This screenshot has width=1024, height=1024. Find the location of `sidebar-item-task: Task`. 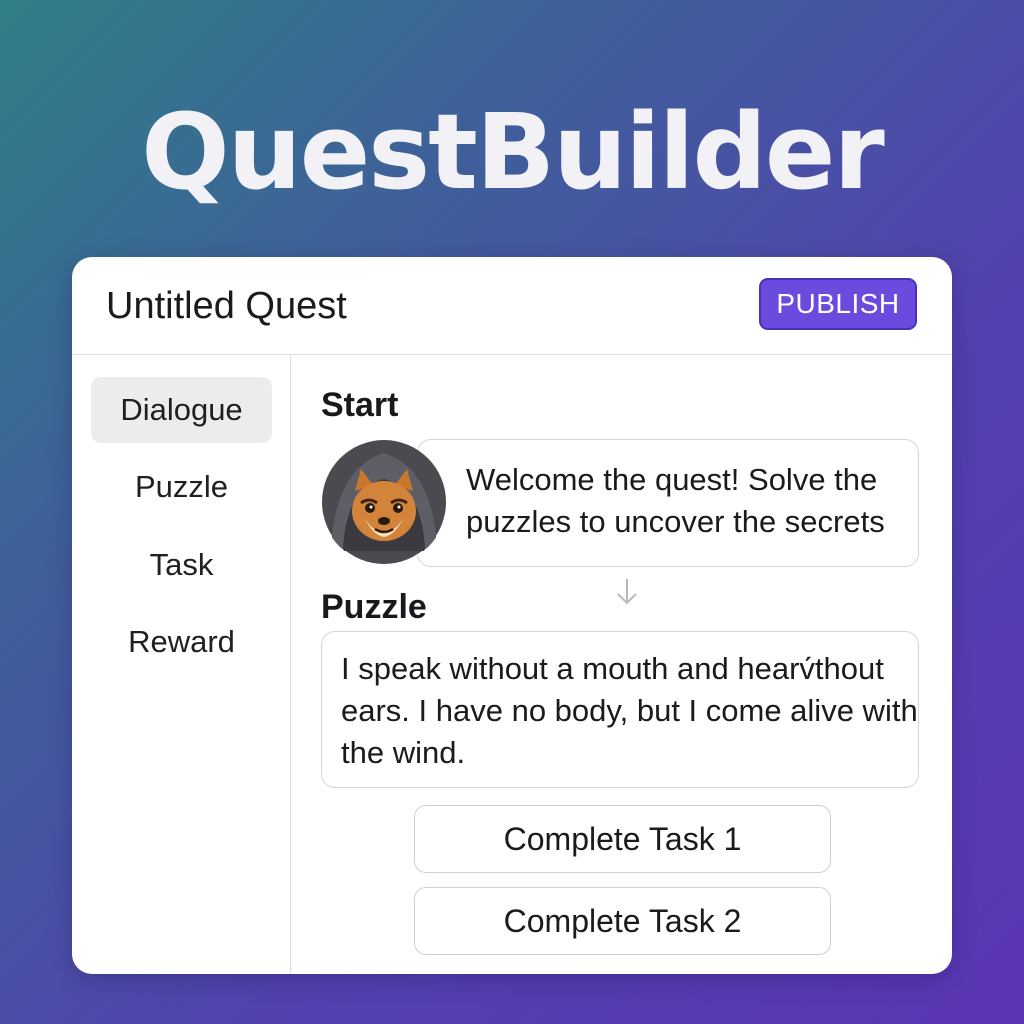

sidebar-item-task: Task is located at coordinates (181, 565).